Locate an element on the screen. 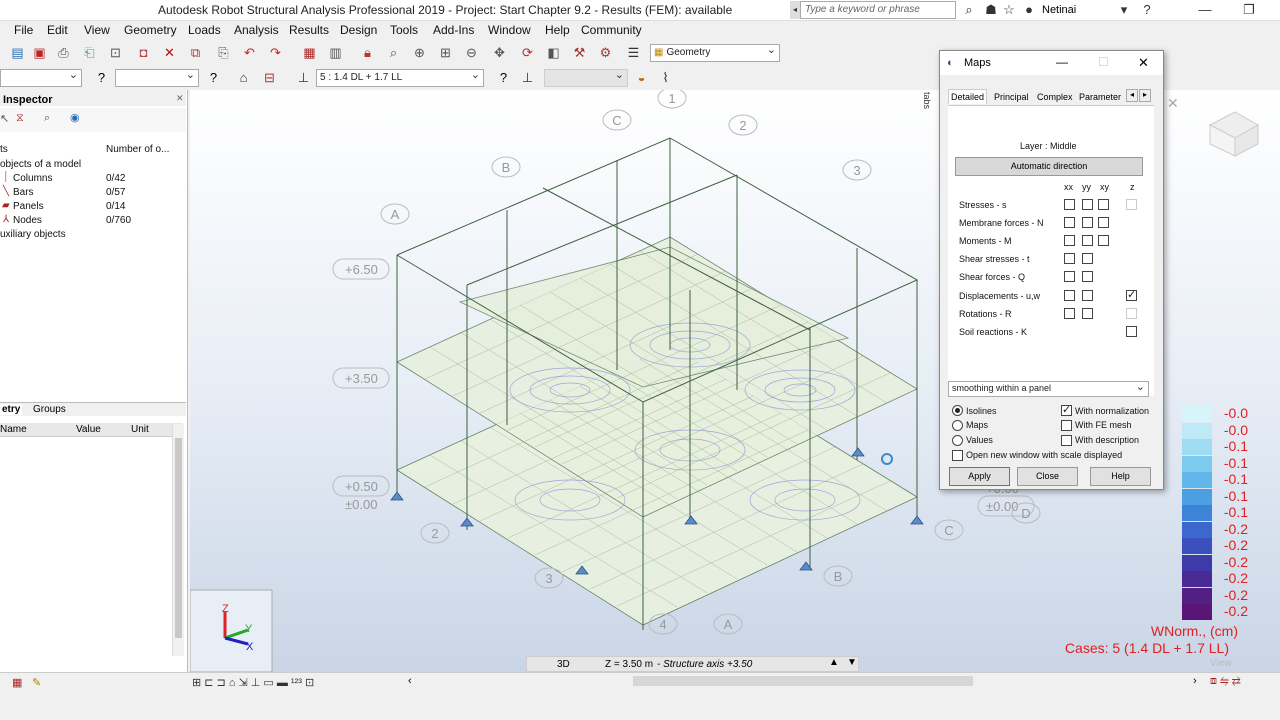  menu-view: View is located at coordinates (97, 30).